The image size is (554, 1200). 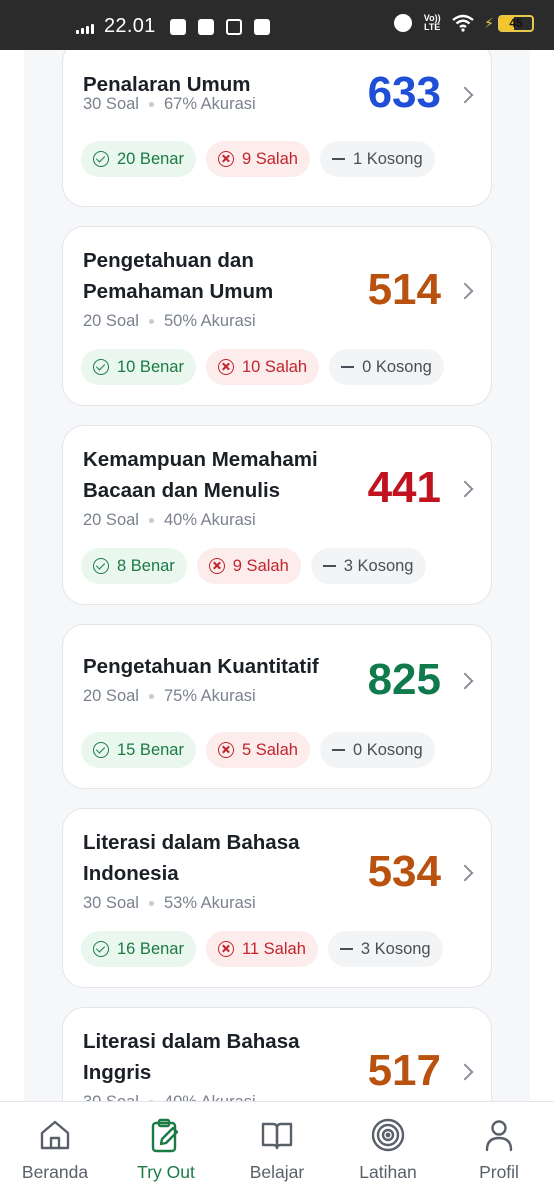 What do you see at coordinates (209, 903) in the screenshot?
I see `accuracy: 53% Akurasi` at bounding box center [209, 903].